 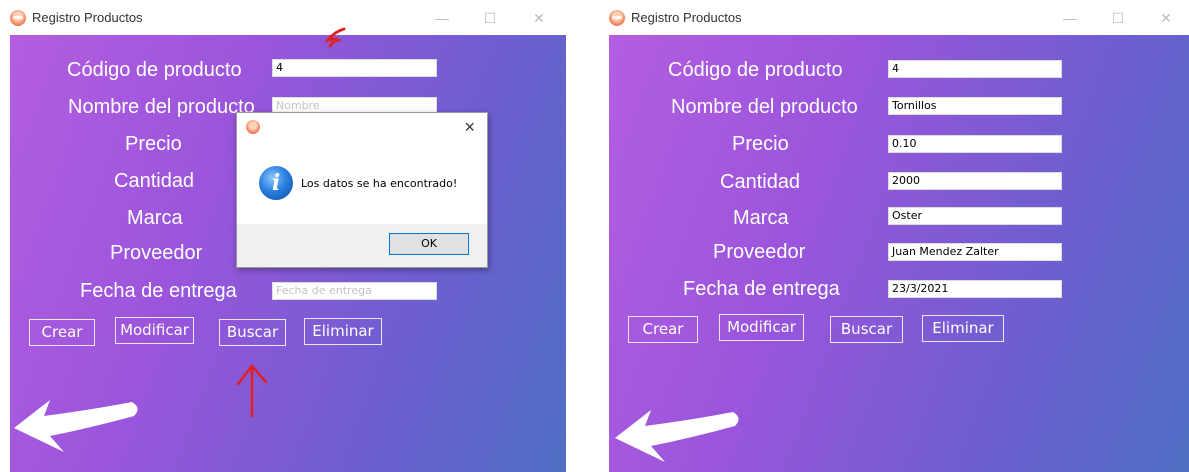 What do you see at coordinates (975, 252) in the screenshot?
I see `proveedor-input: Juan Mendez Zalter` at bounding box center [975, 252].